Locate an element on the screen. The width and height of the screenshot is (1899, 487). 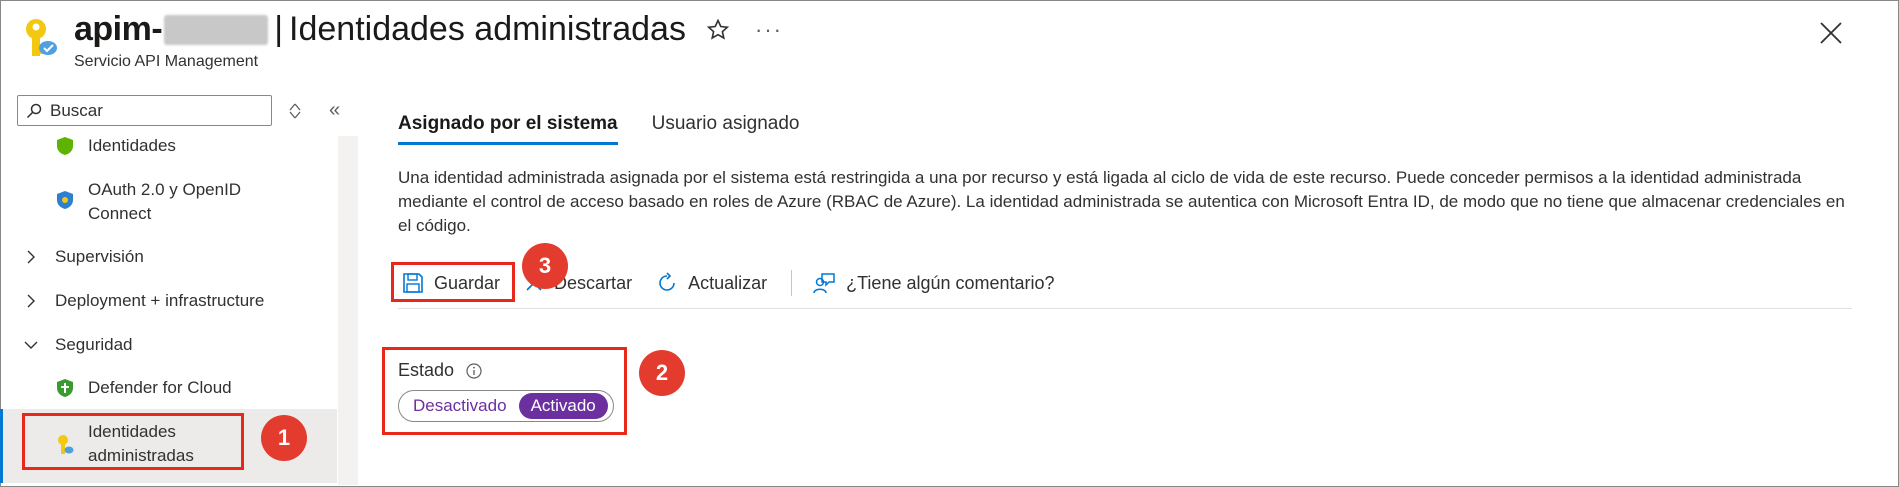
favorite-star-icon is located at coordinates (718, 30).